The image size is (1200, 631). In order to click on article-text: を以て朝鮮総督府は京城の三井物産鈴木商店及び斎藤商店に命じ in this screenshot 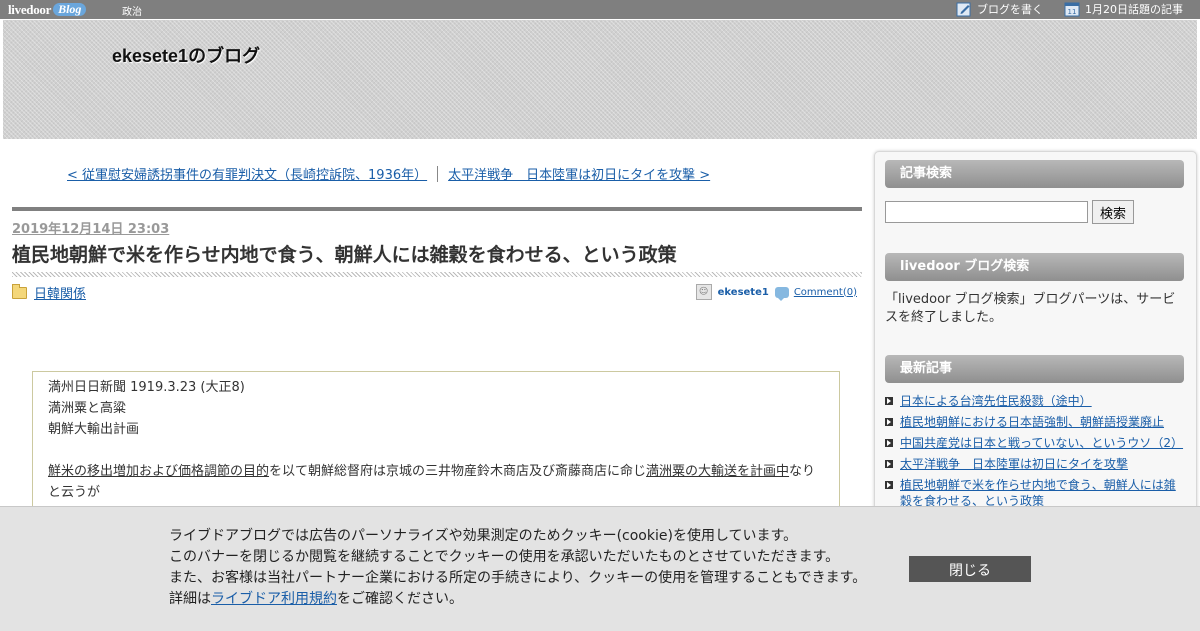, I will do `click(458, 471)`.